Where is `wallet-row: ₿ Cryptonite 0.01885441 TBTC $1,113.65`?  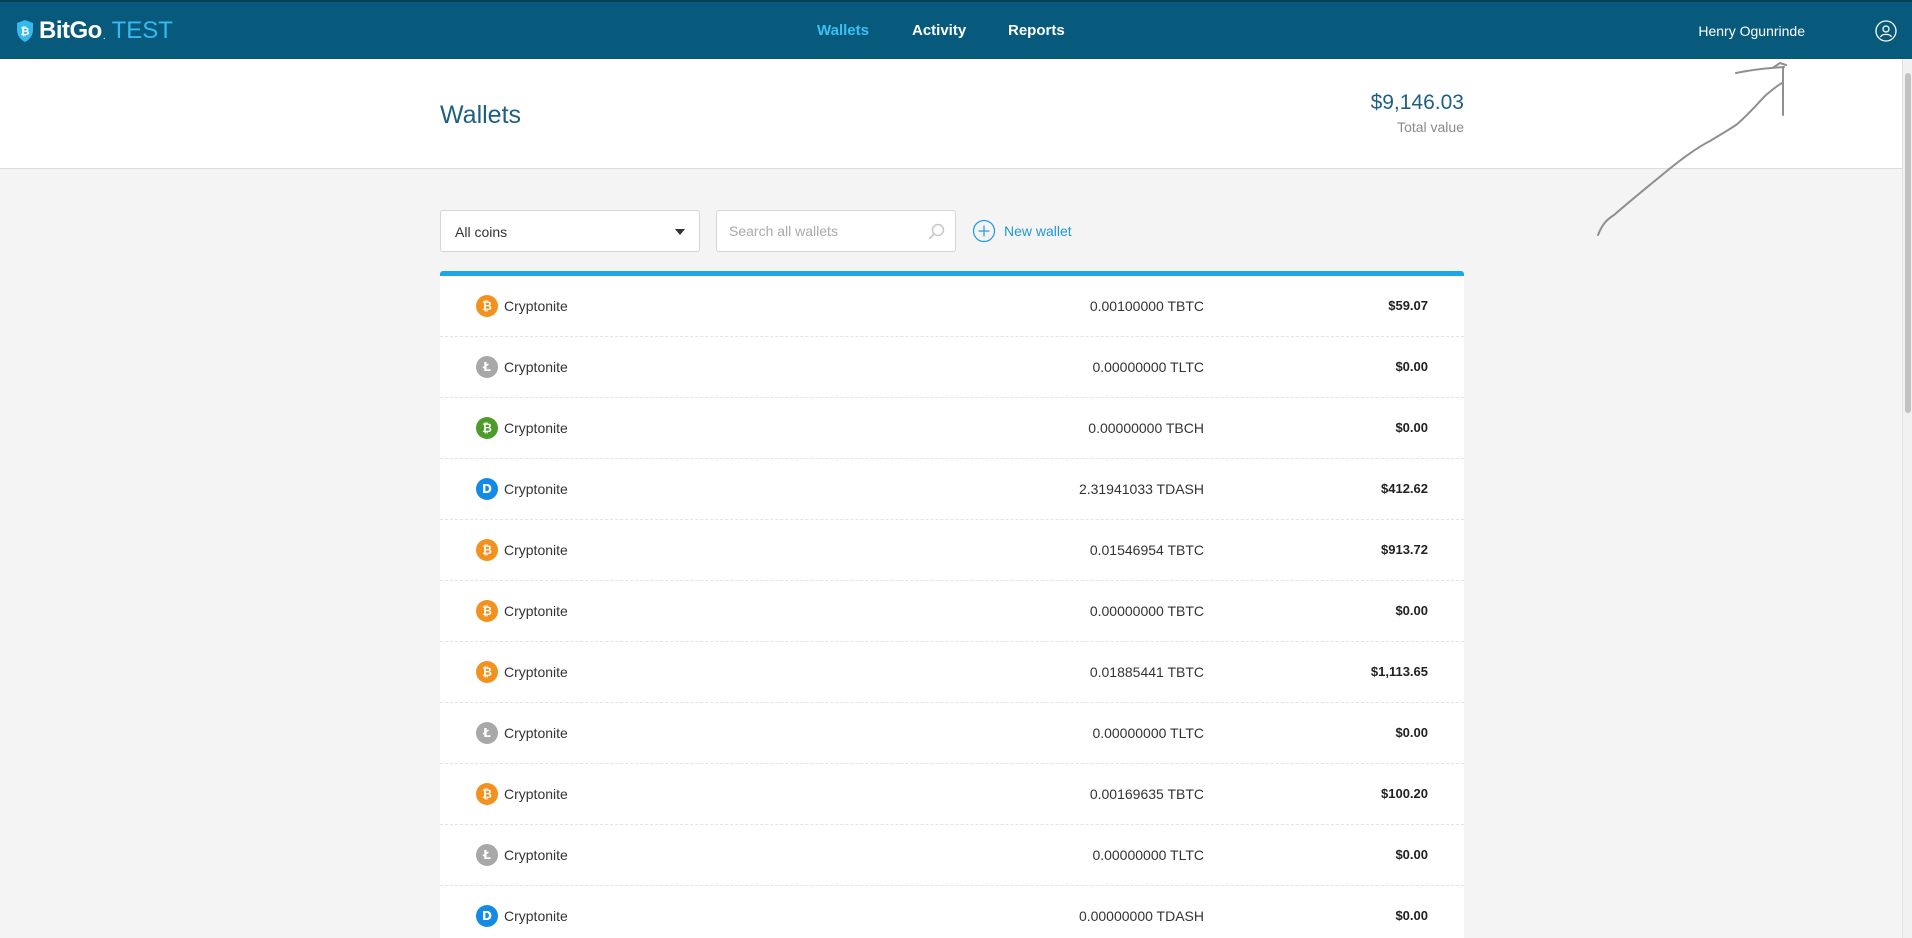 wallet-row: ₿ Cryptonite 0.01885441 TBTC $1,113.65 is located at coordinates (952, 672).